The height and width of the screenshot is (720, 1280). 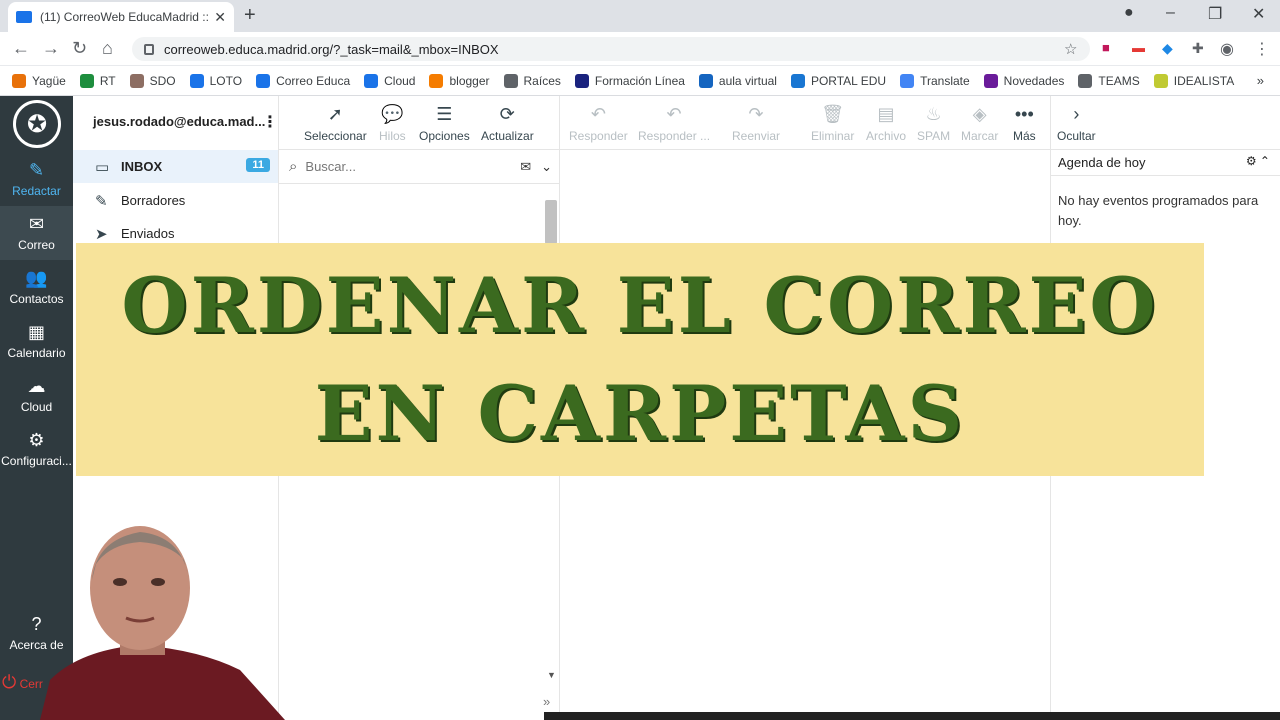 I want to click on delete-button: 🗑 Eliminar, so click(x=832, y=123).